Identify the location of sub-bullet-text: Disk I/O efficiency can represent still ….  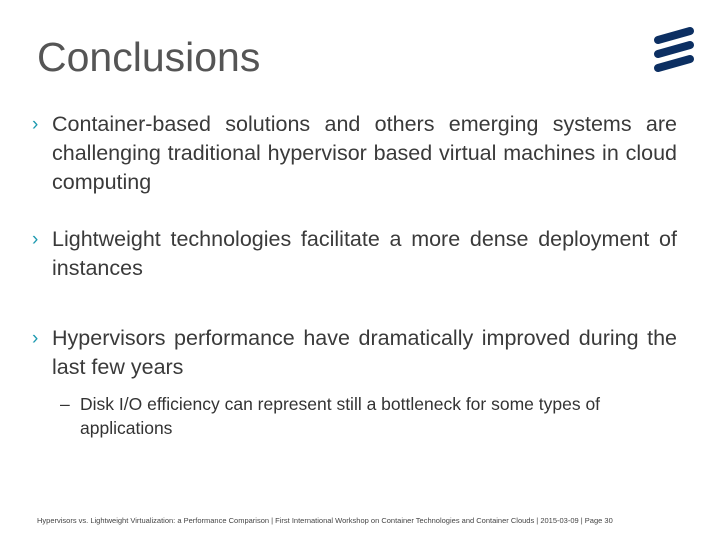
(340, 416).